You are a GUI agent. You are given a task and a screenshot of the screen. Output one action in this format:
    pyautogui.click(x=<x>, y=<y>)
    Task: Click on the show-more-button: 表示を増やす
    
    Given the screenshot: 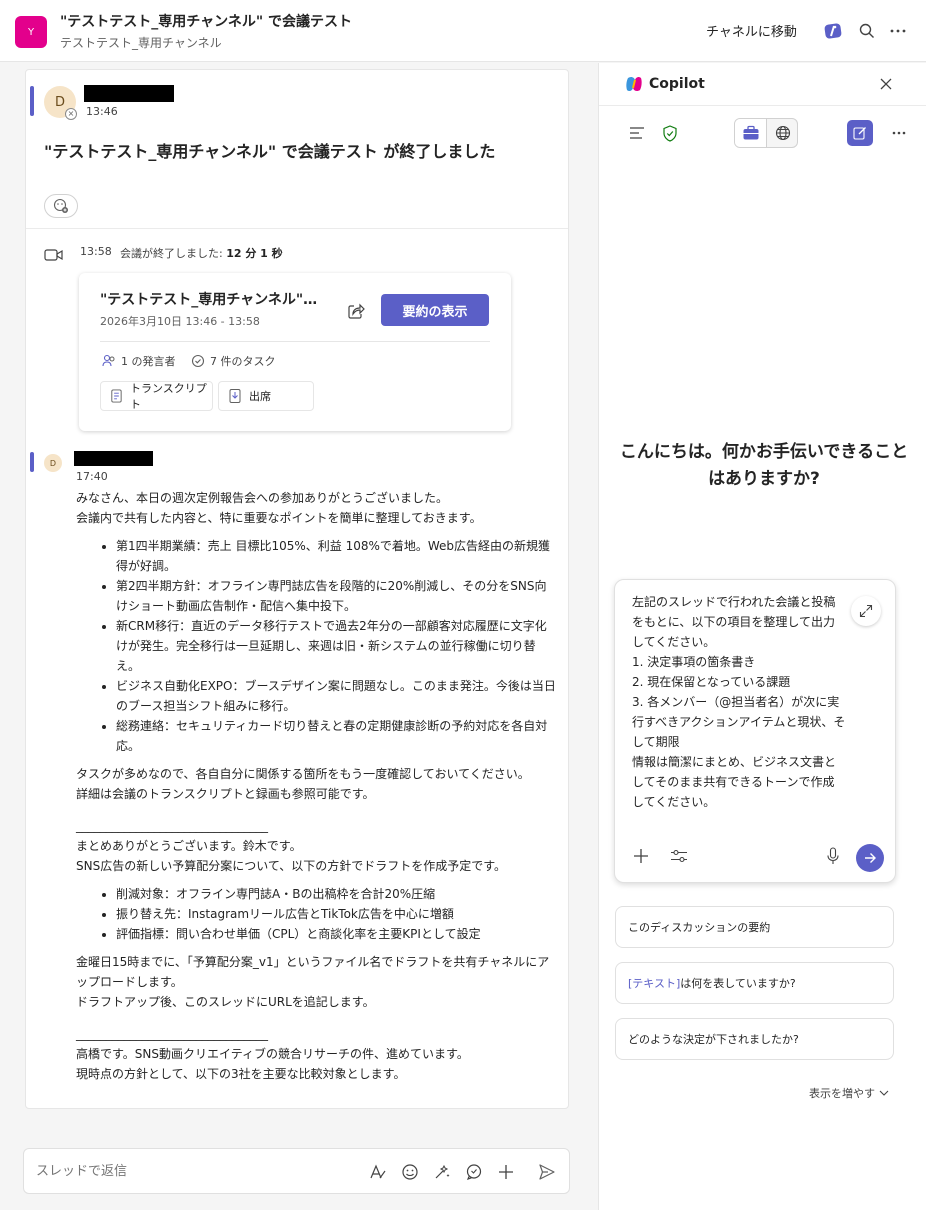 What is the action you would take?
    pyautogui.click(x=849, y=1093)
    